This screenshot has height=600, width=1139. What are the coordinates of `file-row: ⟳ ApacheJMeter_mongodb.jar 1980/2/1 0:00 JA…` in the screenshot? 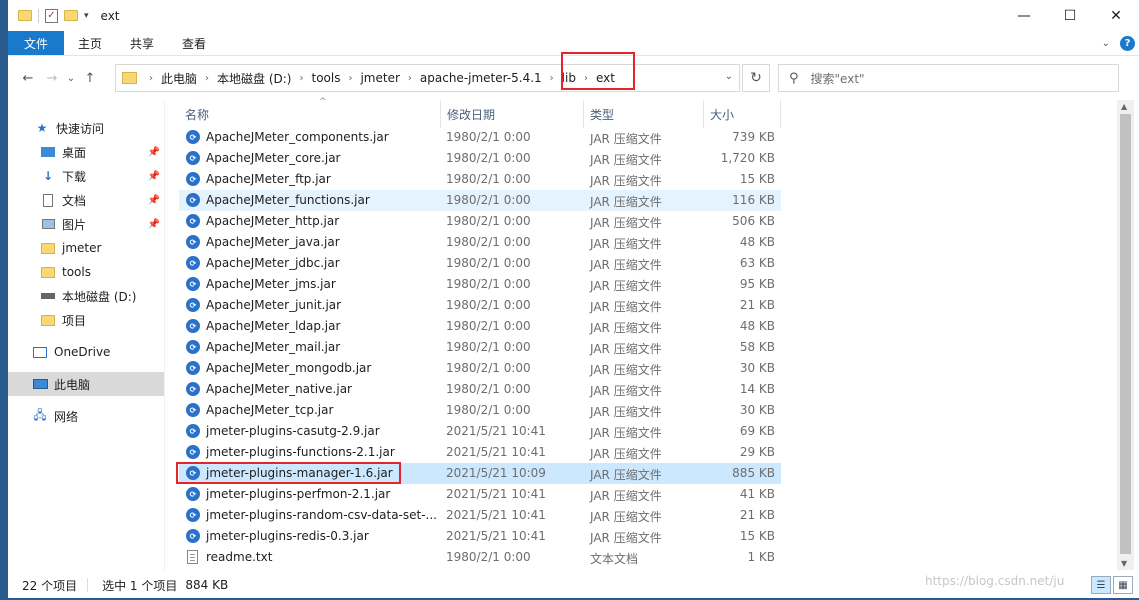 It's located at (480, 368).